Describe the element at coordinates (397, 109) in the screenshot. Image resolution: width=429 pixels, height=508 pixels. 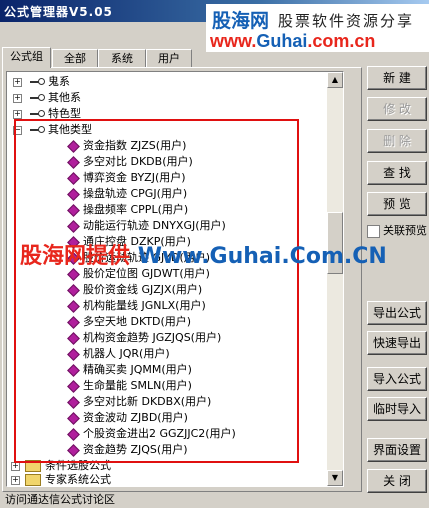
I see `edit-button: 修 改` at that location.